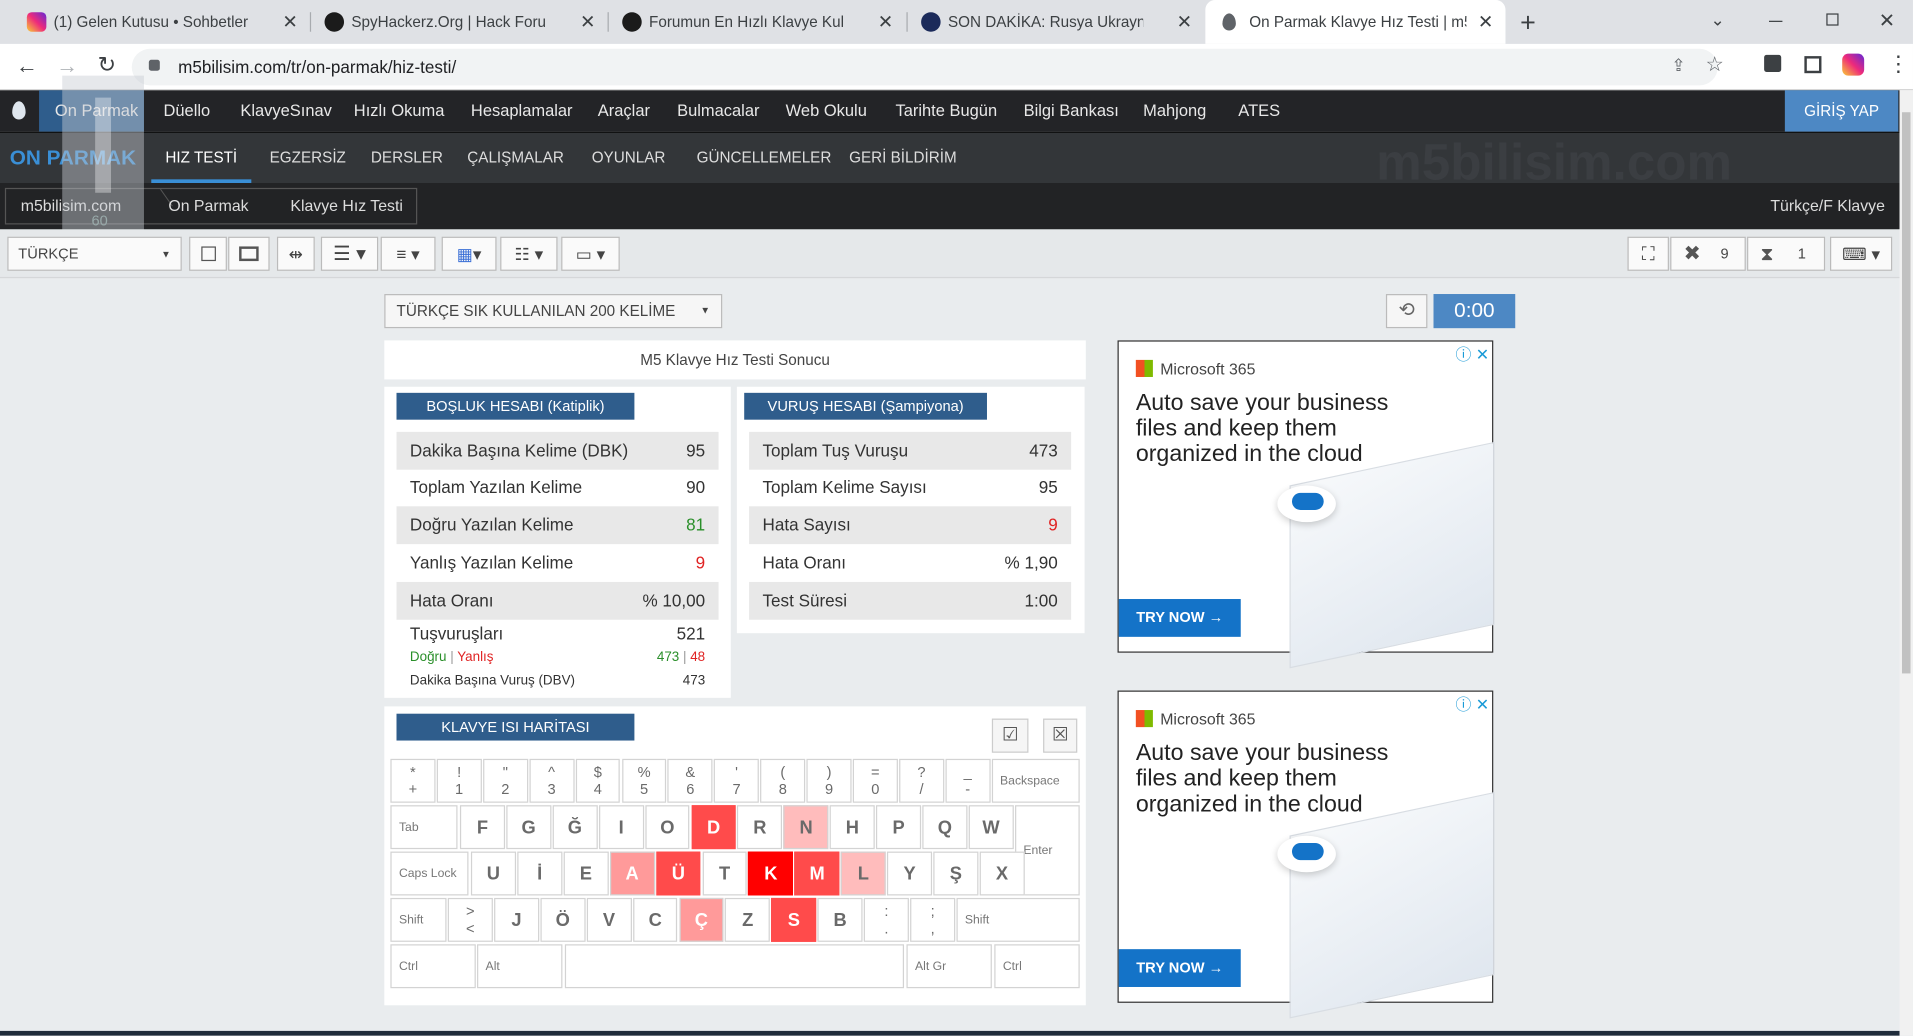  I want to click on tab-egzersiz: EGZERSİZ, so click(308, 158).